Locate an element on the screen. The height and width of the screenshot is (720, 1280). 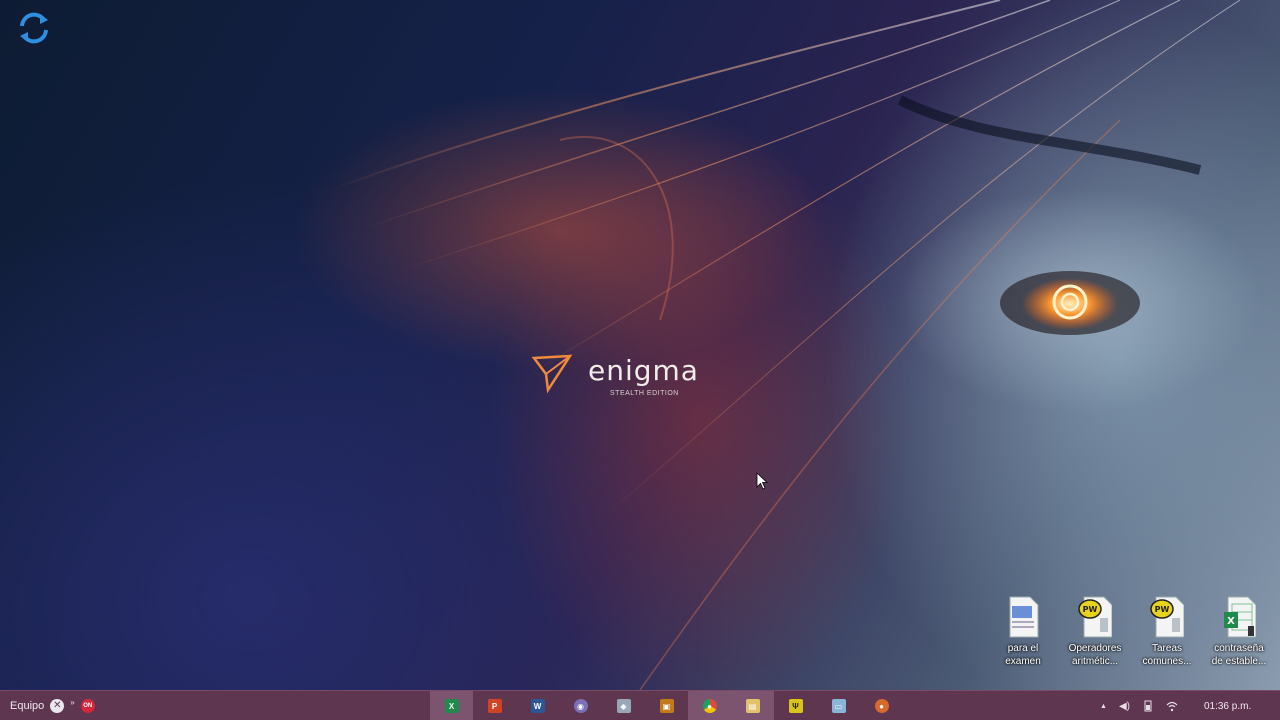
taskbar-fox-app: ● is located at coordinates (881, 705).